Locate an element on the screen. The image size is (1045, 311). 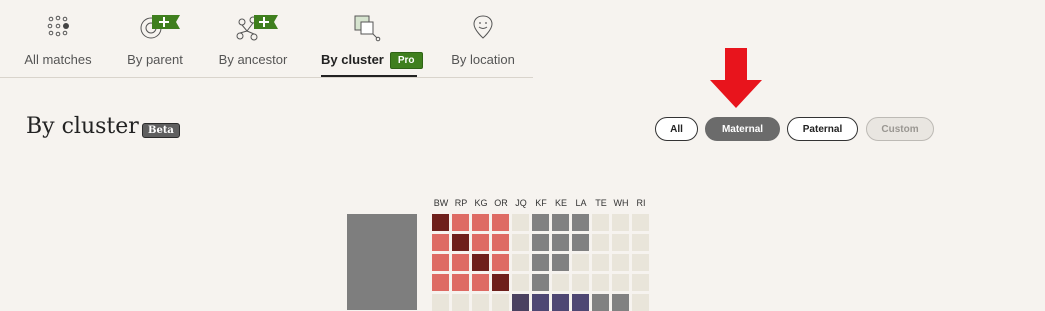
tab-by-cluster: By cluster Pro is located at coordinates (372, 38).